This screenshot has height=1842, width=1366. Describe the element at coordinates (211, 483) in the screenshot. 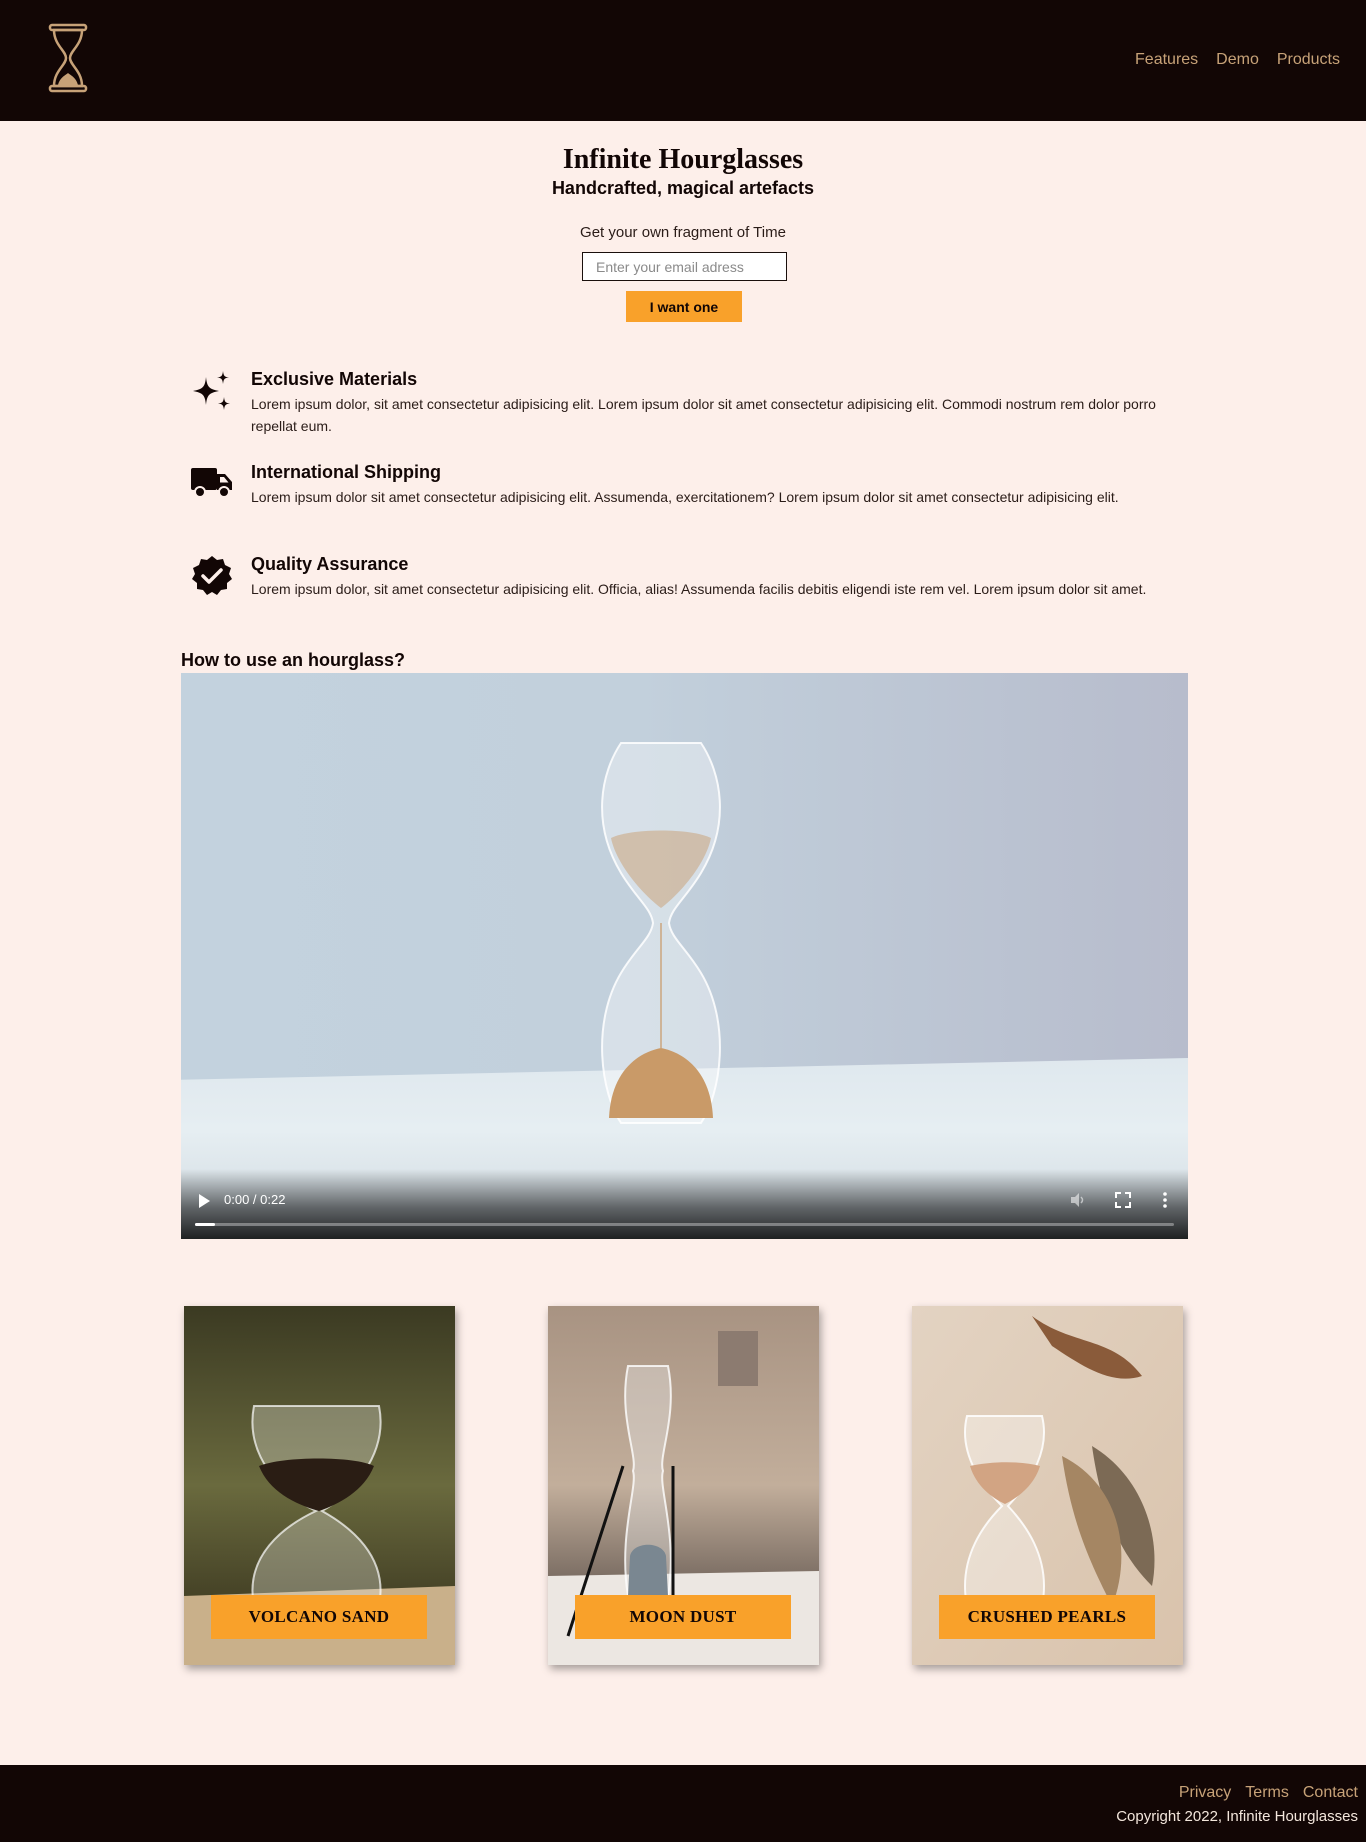

I see `truck-icon` at that location.